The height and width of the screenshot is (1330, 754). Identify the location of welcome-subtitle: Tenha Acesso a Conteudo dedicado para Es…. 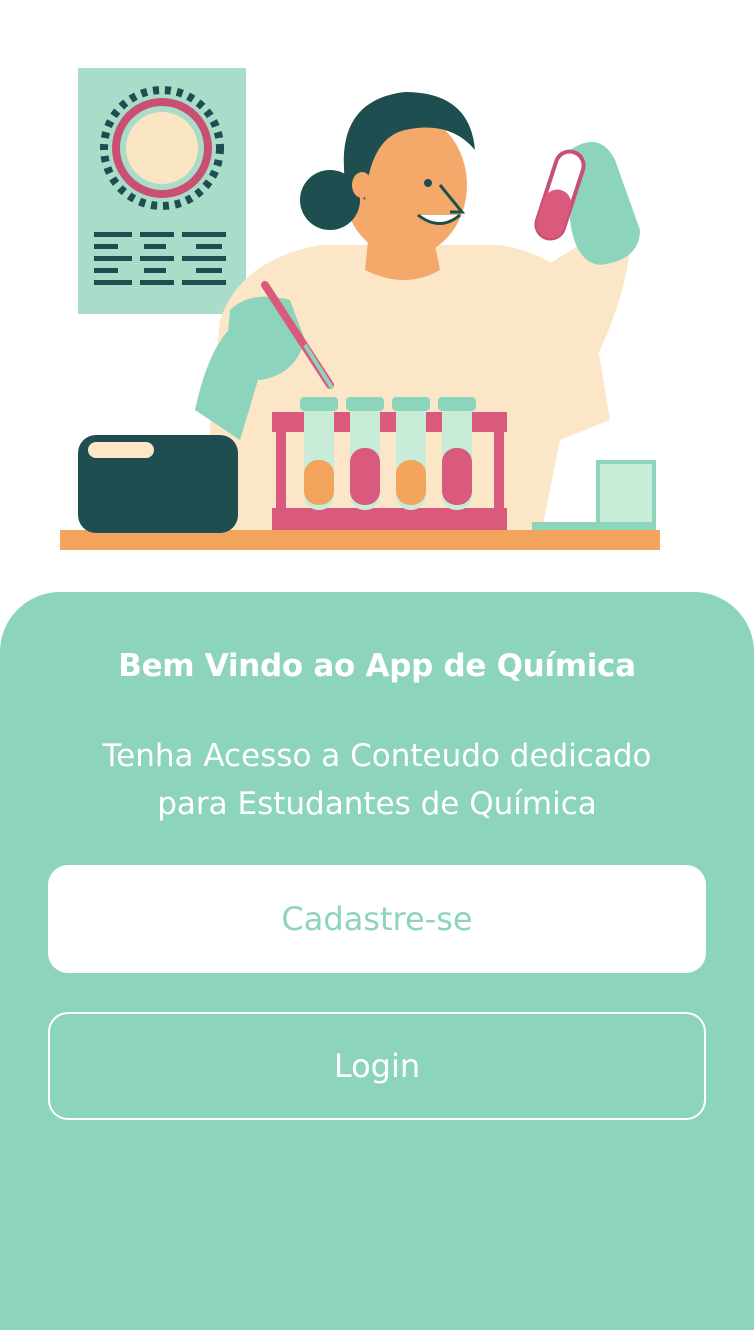
(377, 780).